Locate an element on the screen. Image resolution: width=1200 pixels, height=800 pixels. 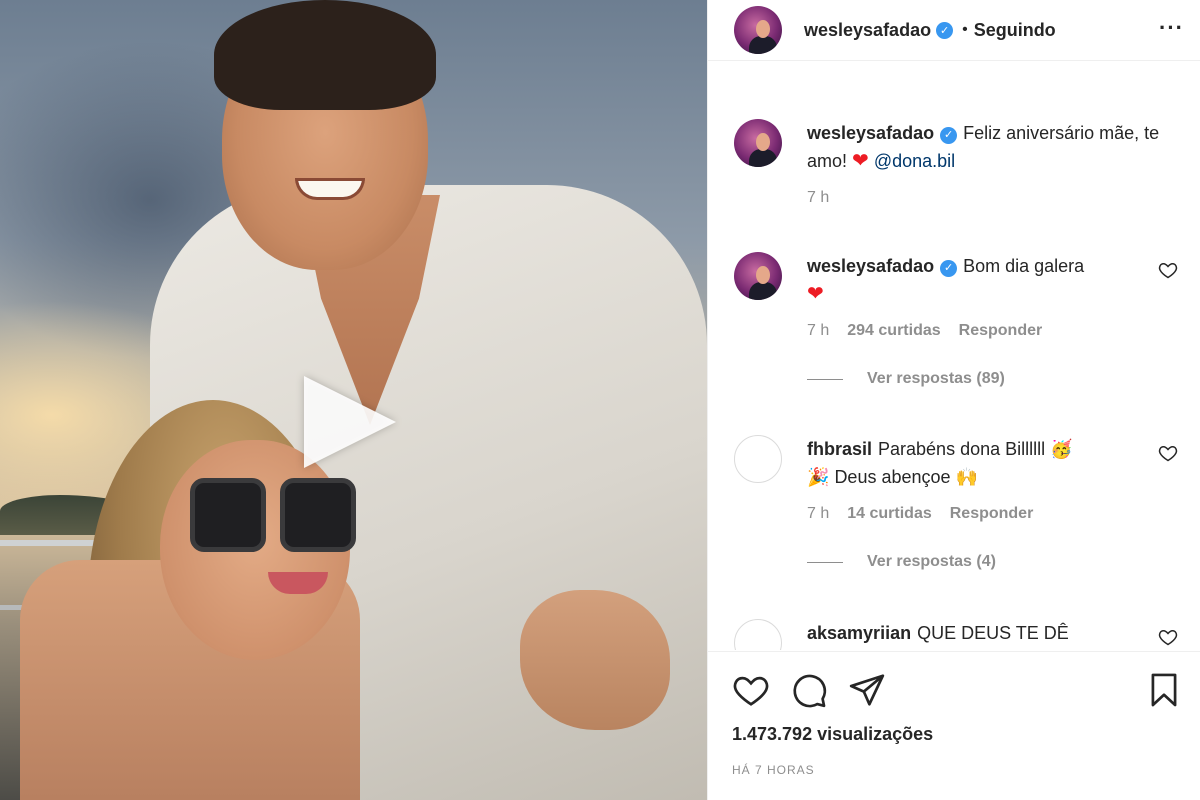
action-icons is located at coordinates (957, 690).